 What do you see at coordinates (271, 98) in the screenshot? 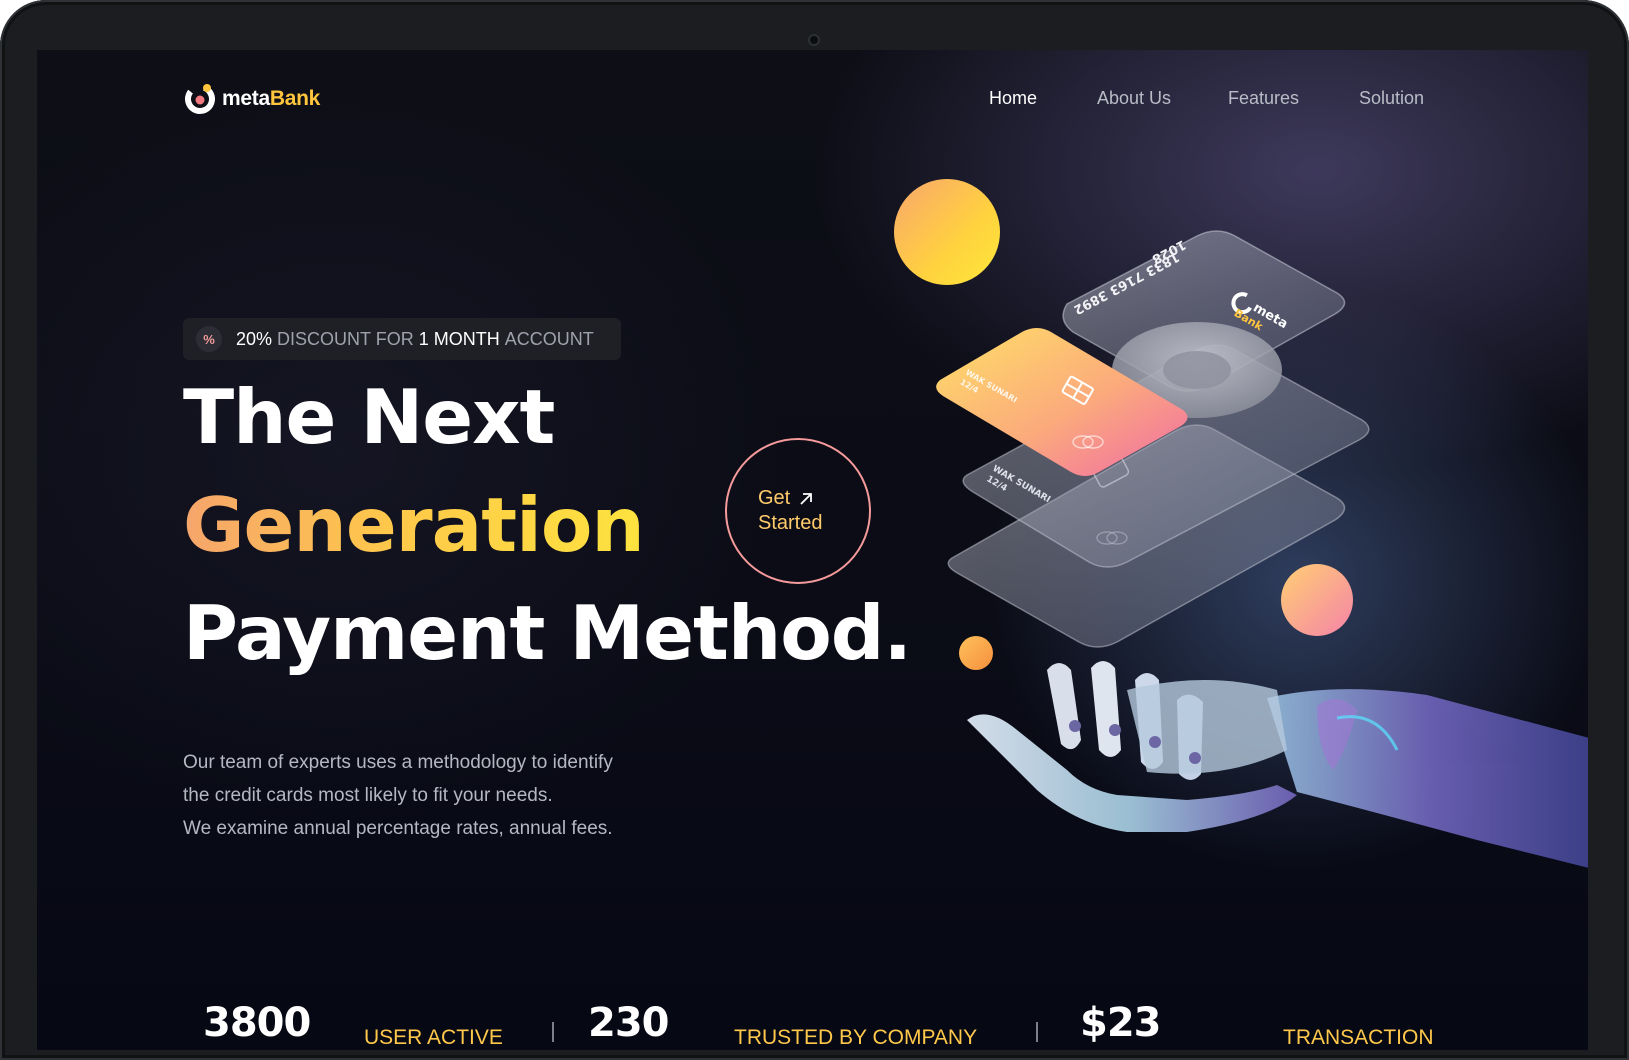
I see `brand-name: metaBank` at bounding box center [271, 98].